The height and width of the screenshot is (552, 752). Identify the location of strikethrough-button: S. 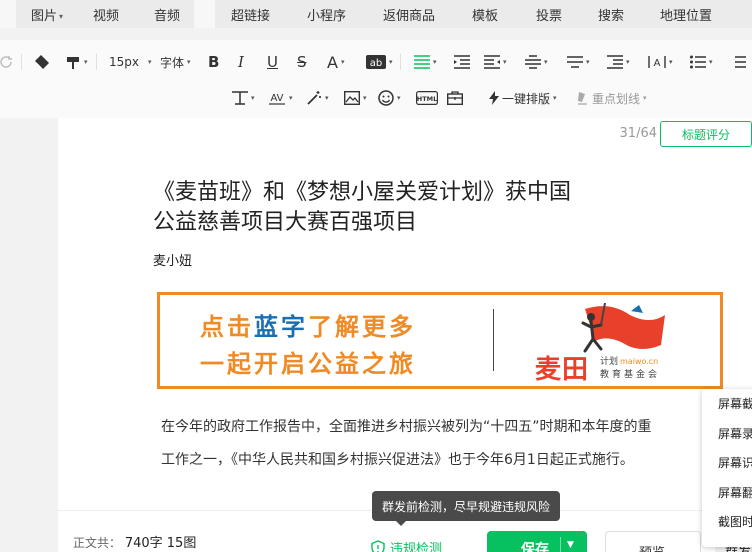
(302, 62).